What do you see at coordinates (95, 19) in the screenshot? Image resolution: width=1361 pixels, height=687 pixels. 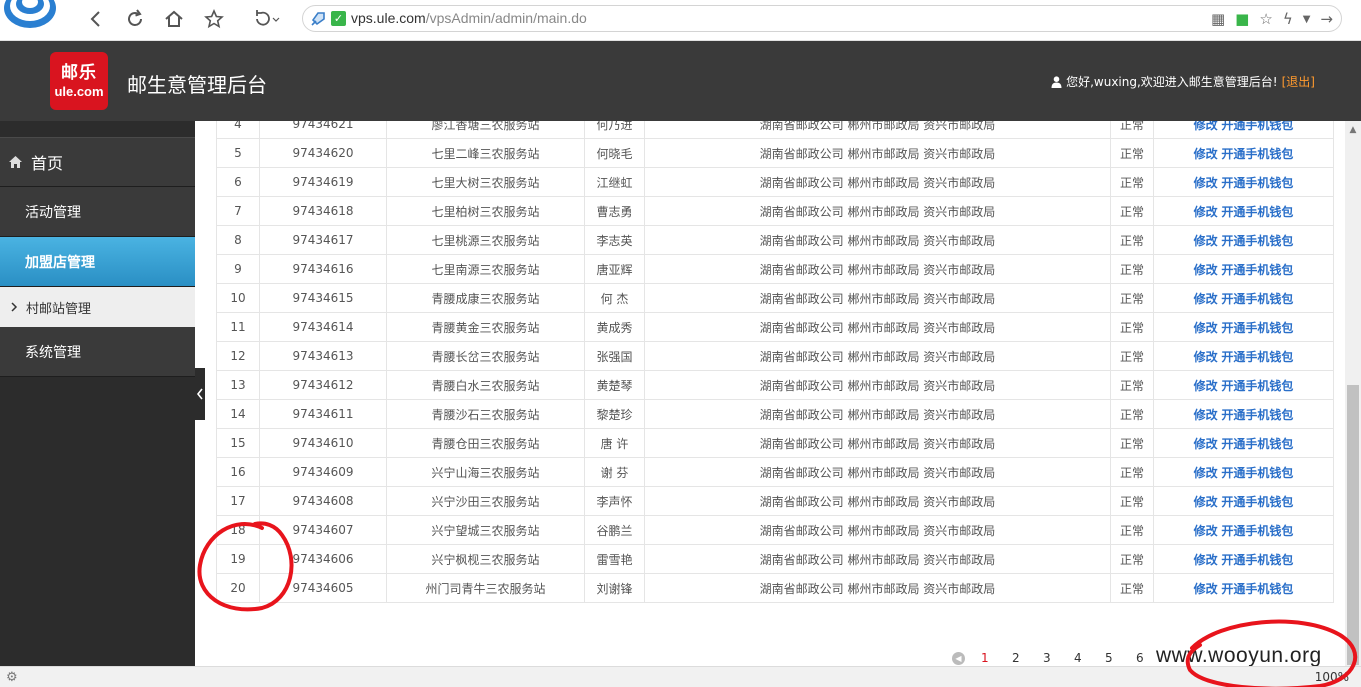 I see `back-button` at bounding box center [95, 19].